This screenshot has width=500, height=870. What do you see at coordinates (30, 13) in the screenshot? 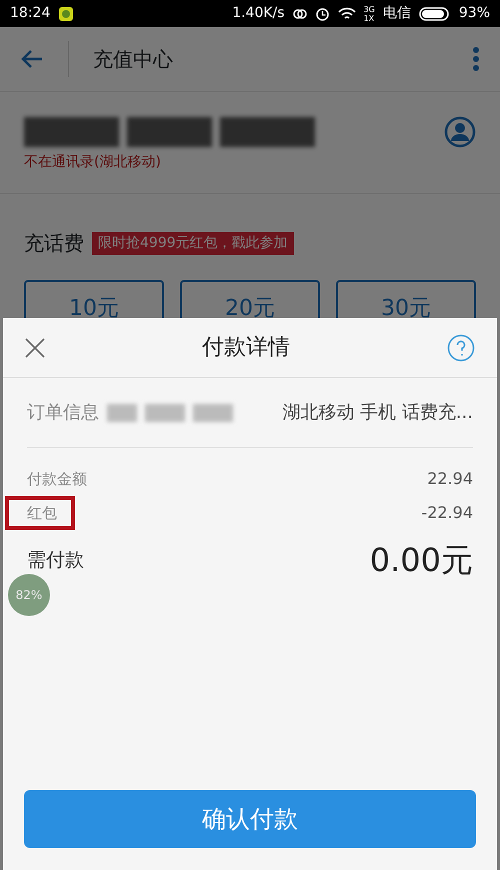
I see `status-time: 18:24` at bounding box center [30, 13].